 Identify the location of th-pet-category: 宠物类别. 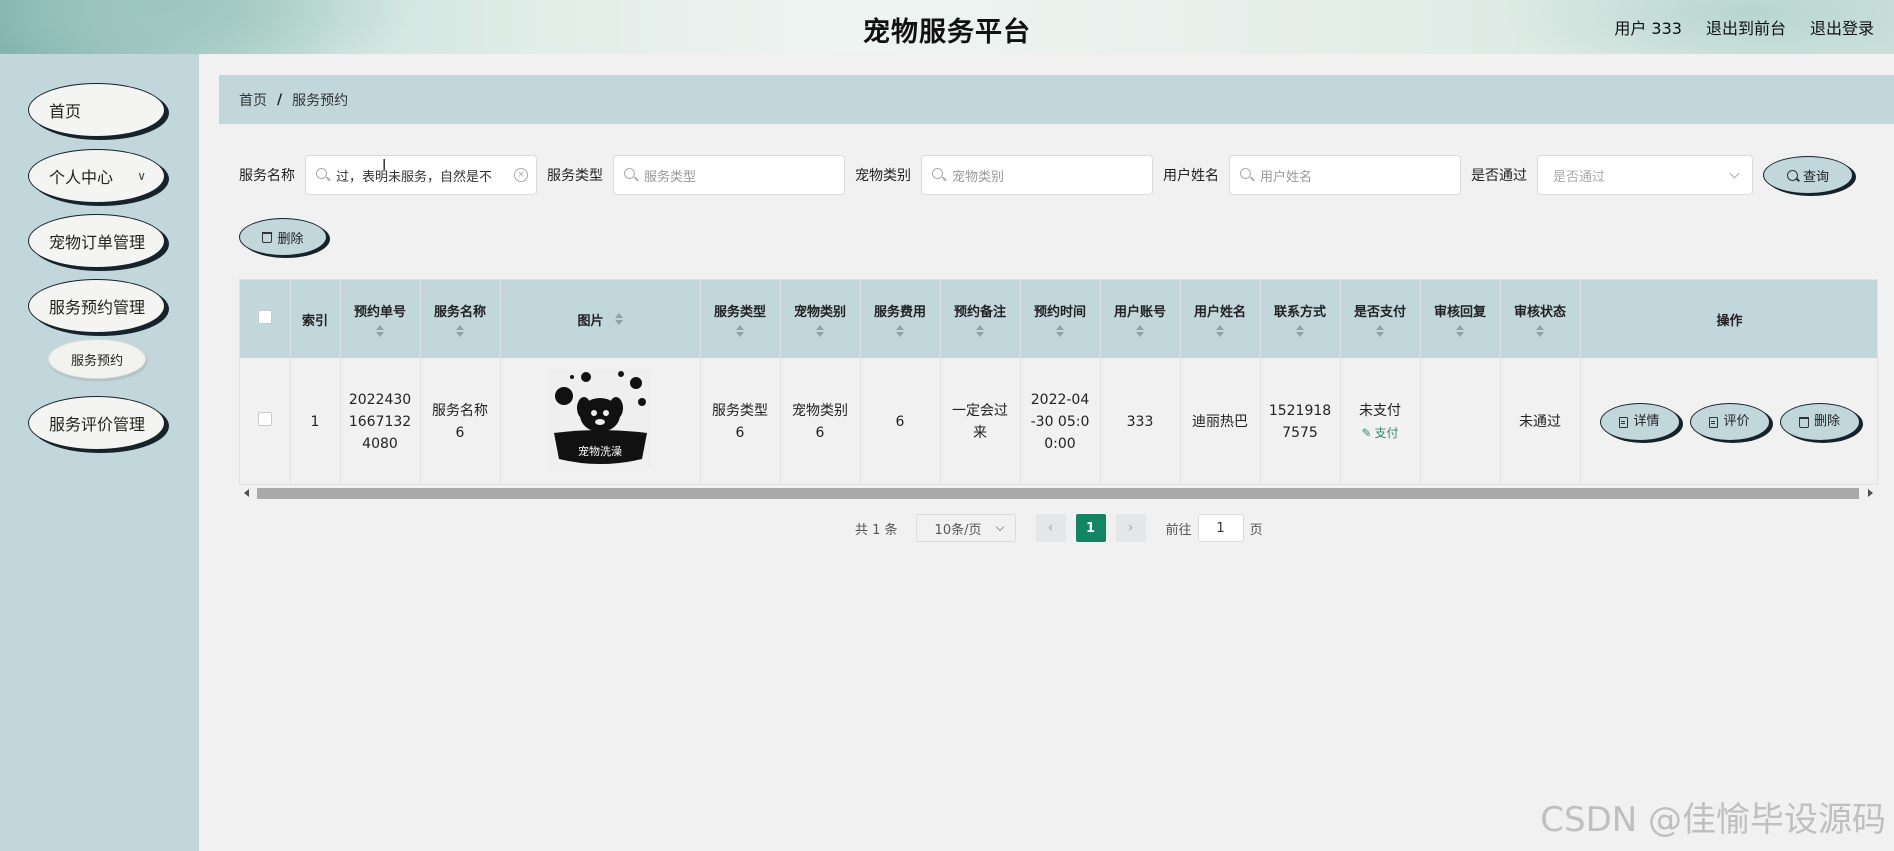
(820, 319).